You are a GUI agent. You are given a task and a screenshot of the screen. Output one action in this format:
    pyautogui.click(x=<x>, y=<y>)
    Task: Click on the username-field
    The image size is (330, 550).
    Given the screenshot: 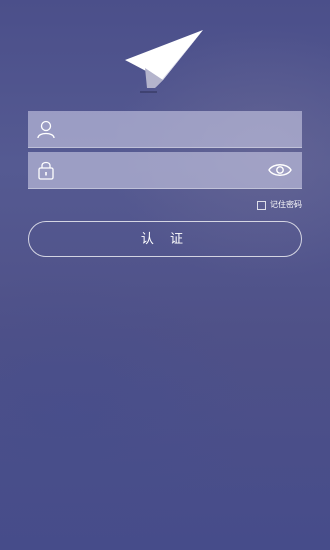 What is the action you would take?
    pyautogui.click(x=165, y=129)
    